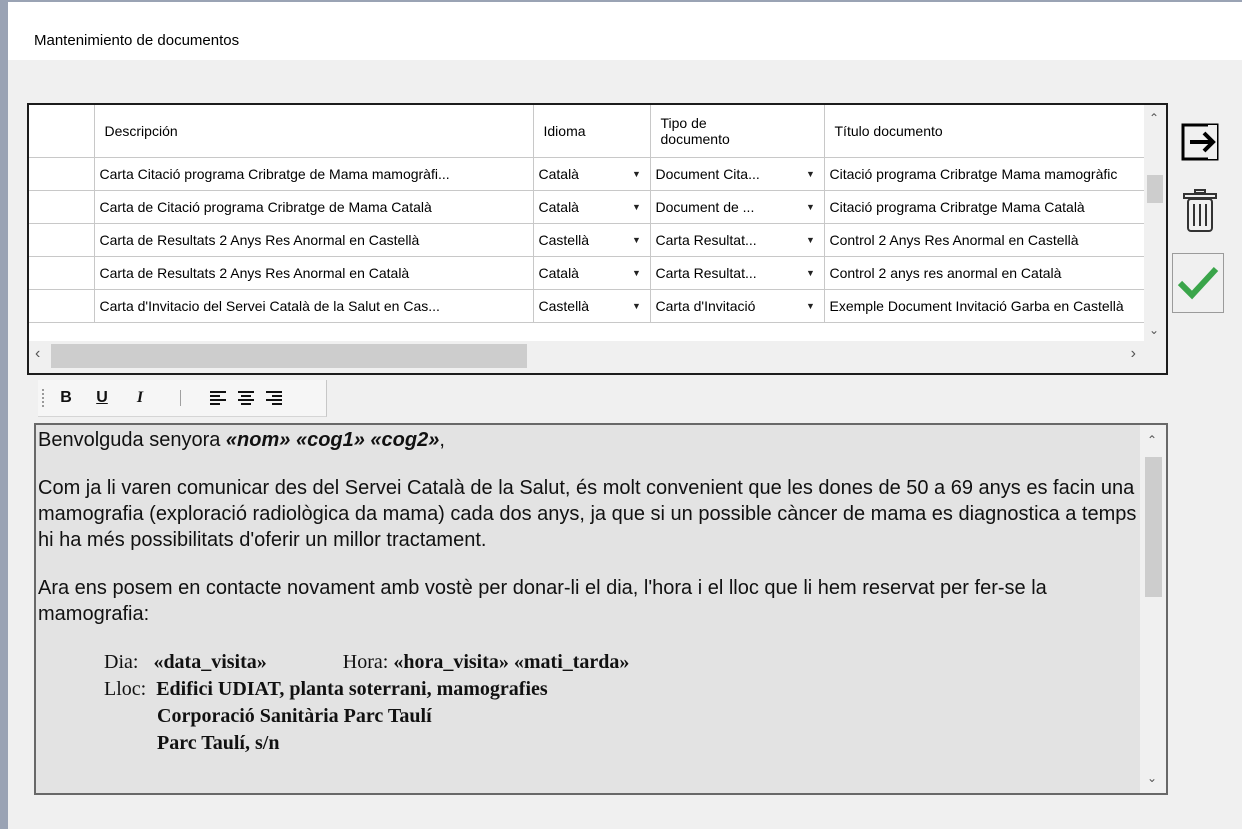  I want to click on window-title: Mantenimiento de documentos, so click(137, 40).